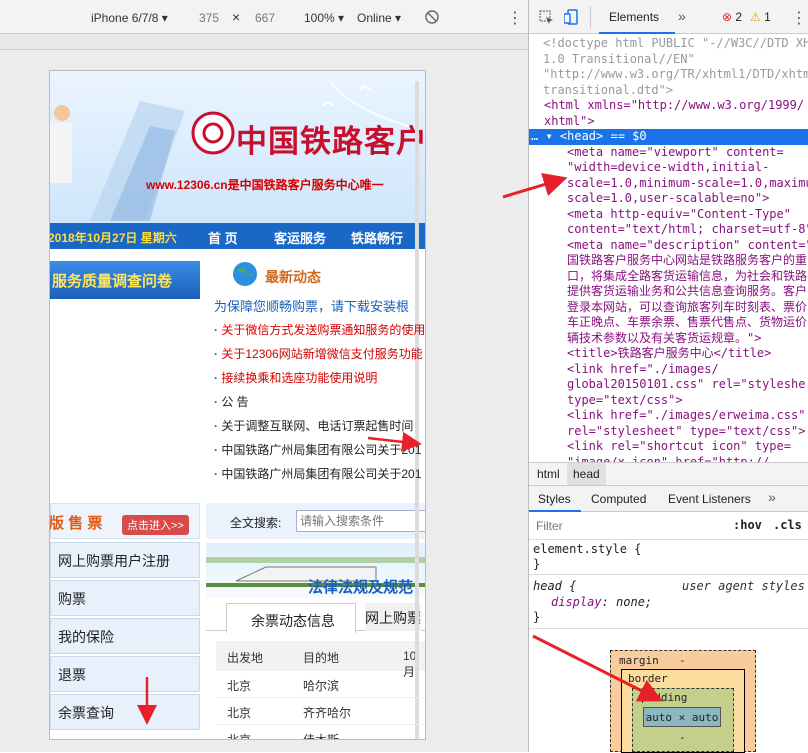 The height and width of the screenshot is (753, 808). Describe the element at coordinates (432, 17) in the screenshot. I see `rotate-icon` at that location.